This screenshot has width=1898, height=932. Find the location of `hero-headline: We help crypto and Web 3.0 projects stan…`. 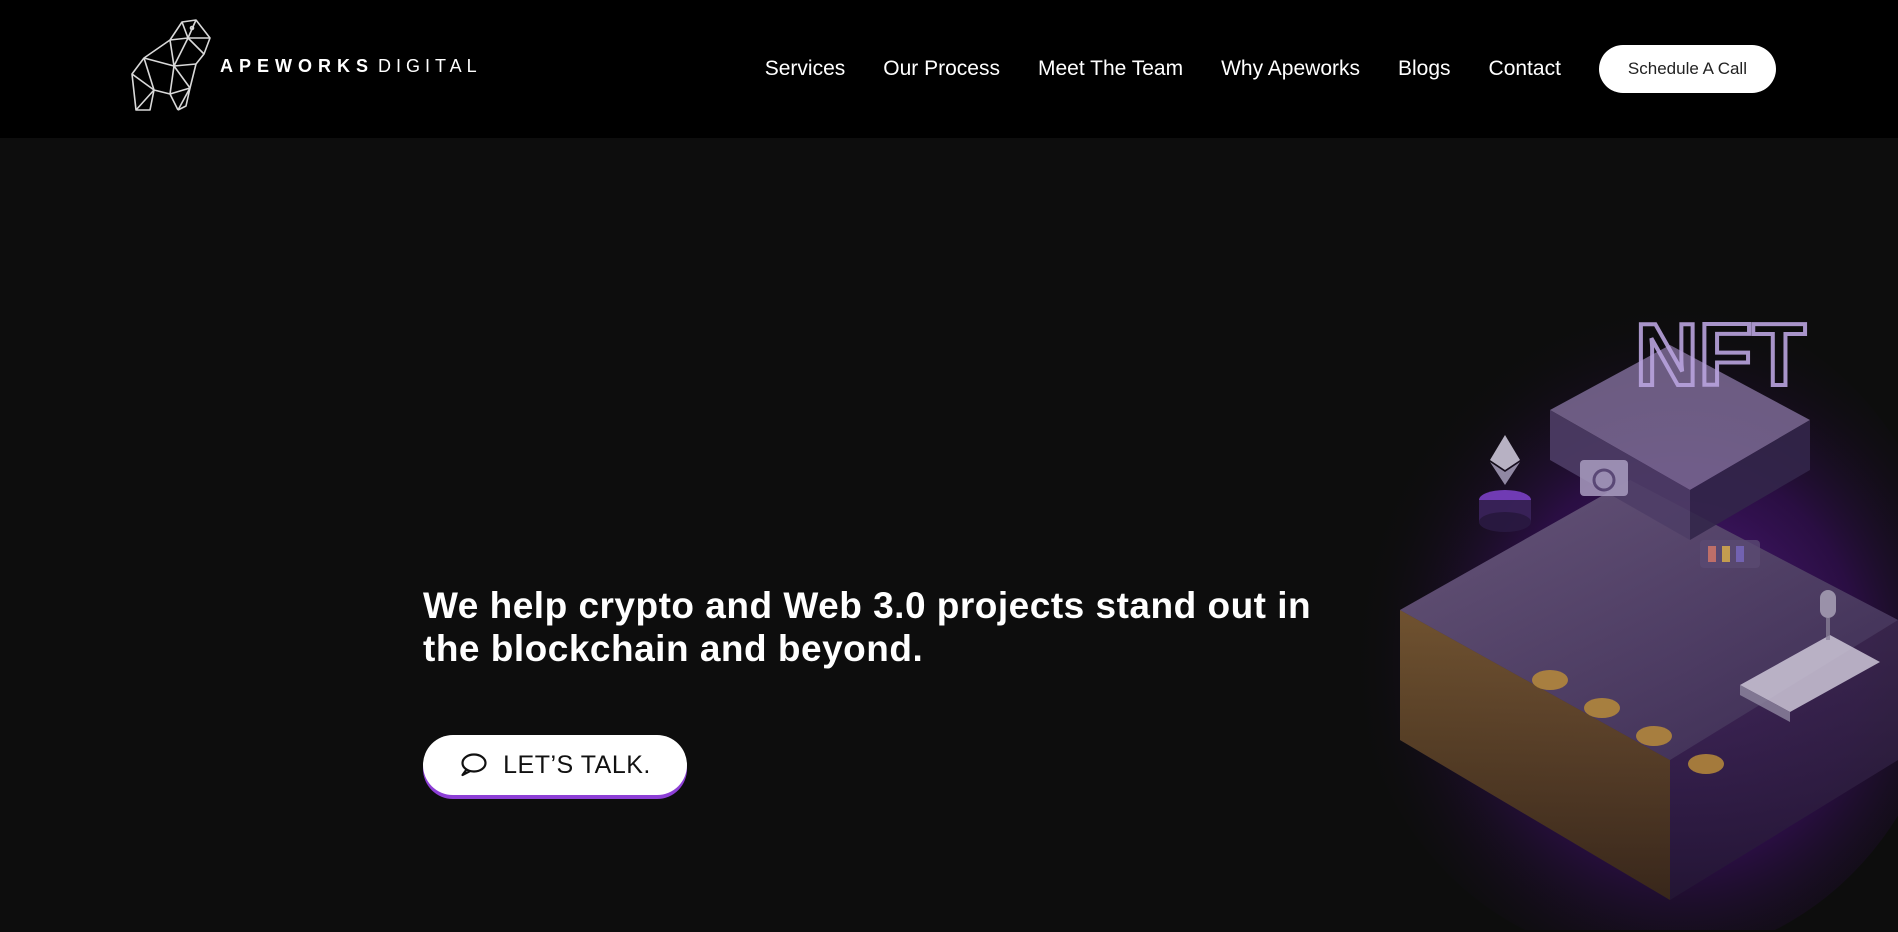

hero-headline: We help crypto and Web 3.0 projects stan… is located at coordinates (867, 627).